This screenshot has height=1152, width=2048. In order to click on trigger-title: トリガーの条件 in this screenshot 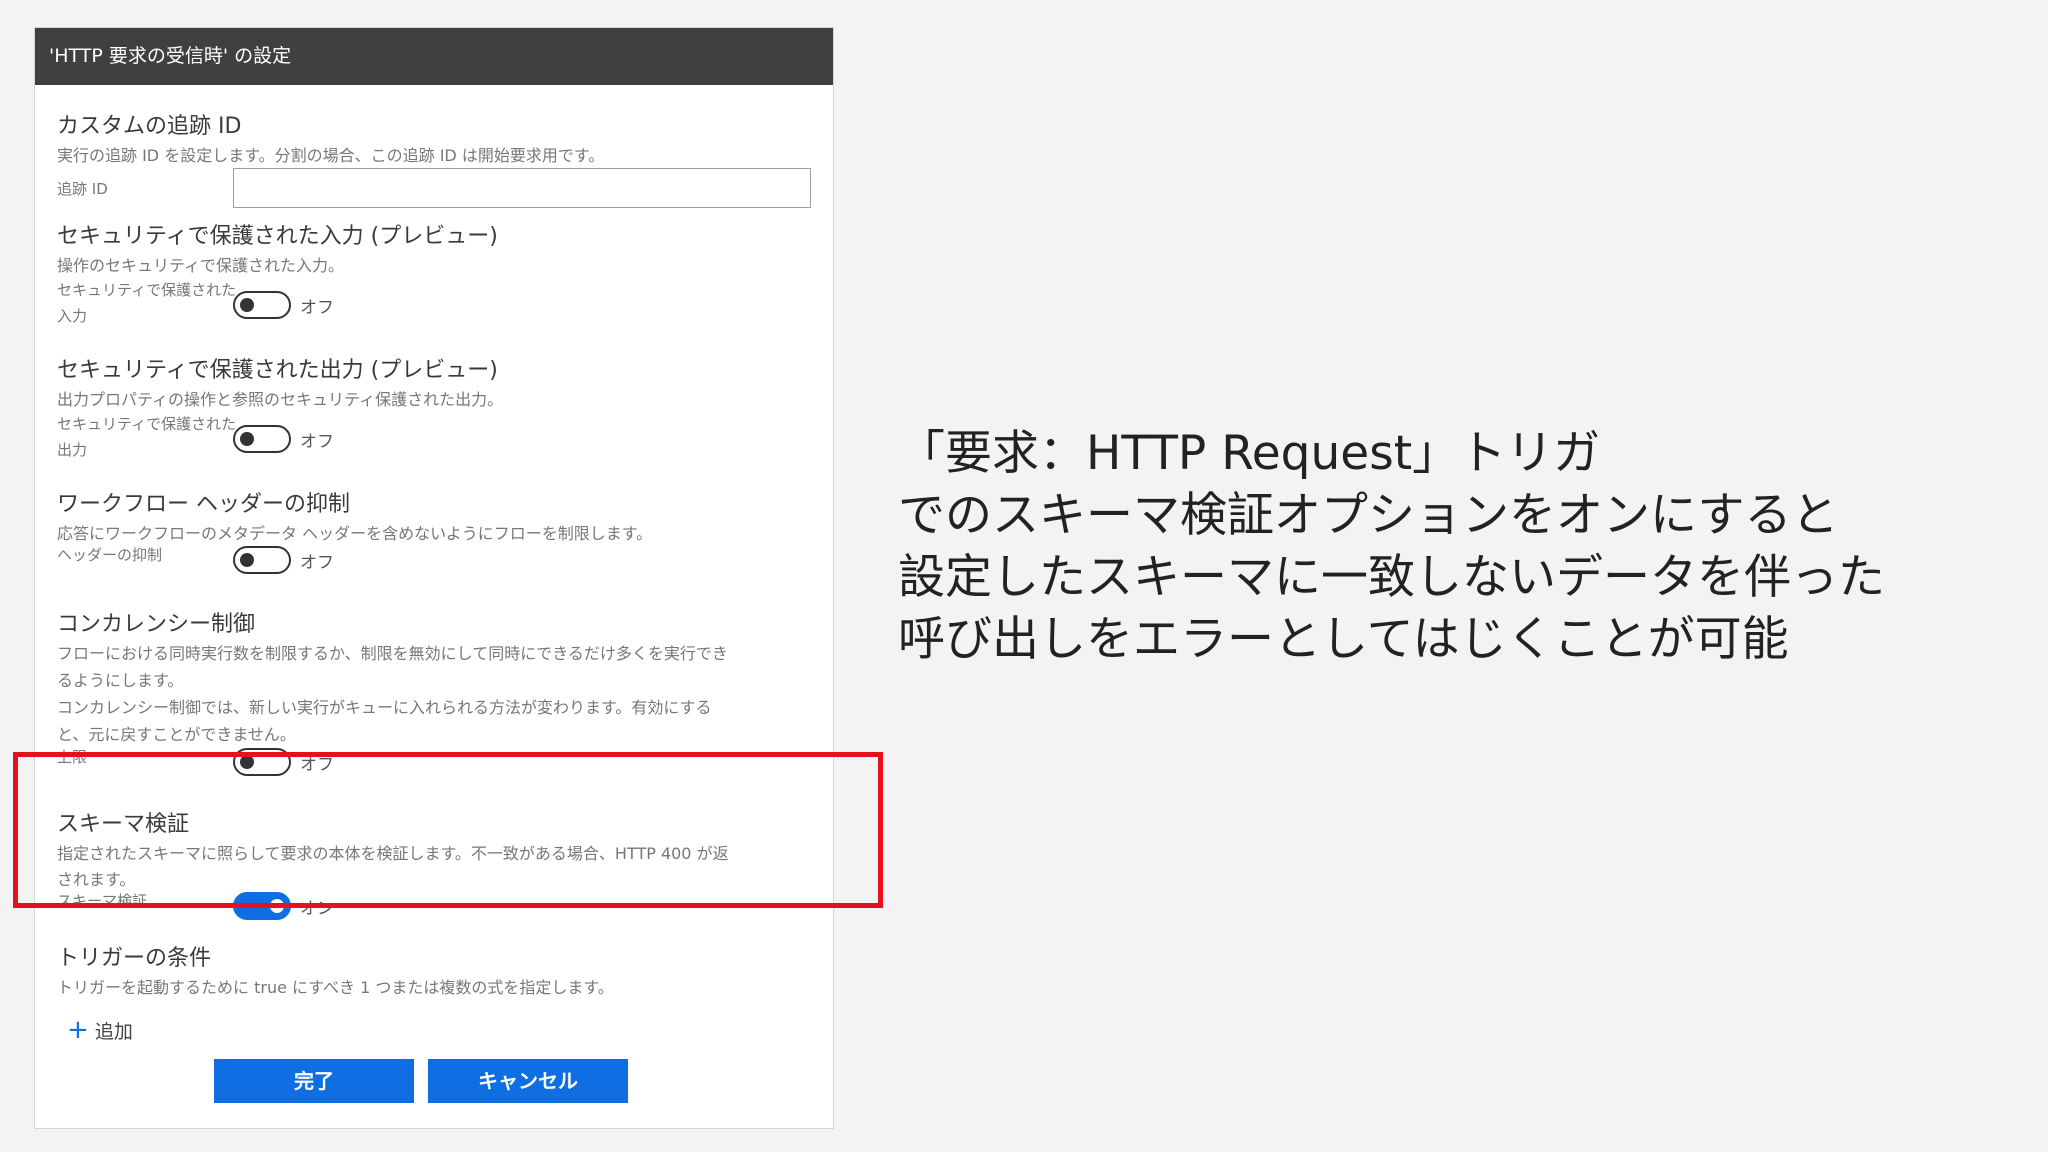, I will do `click(134, 958)`.